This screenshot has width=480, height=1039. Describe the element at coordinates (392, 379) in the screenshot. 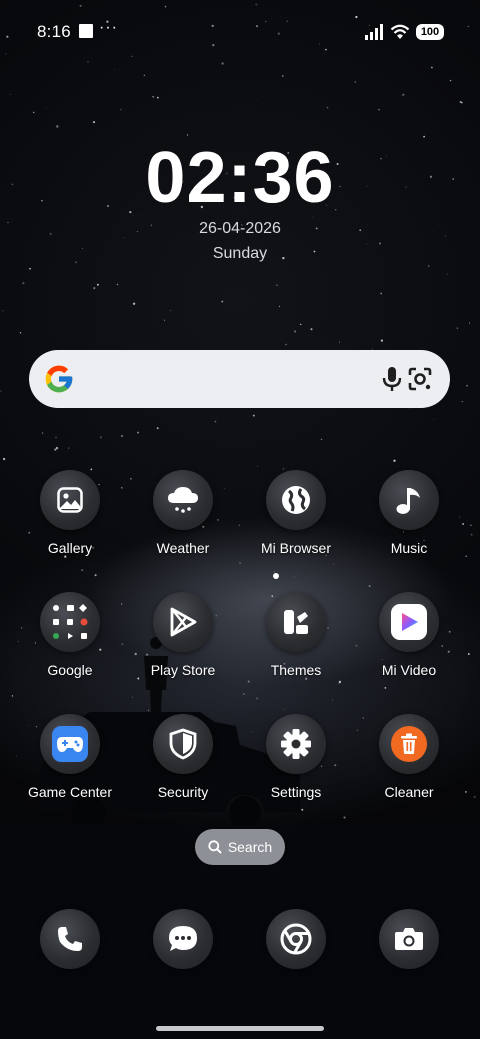

I see `microphone-icon` at that location.